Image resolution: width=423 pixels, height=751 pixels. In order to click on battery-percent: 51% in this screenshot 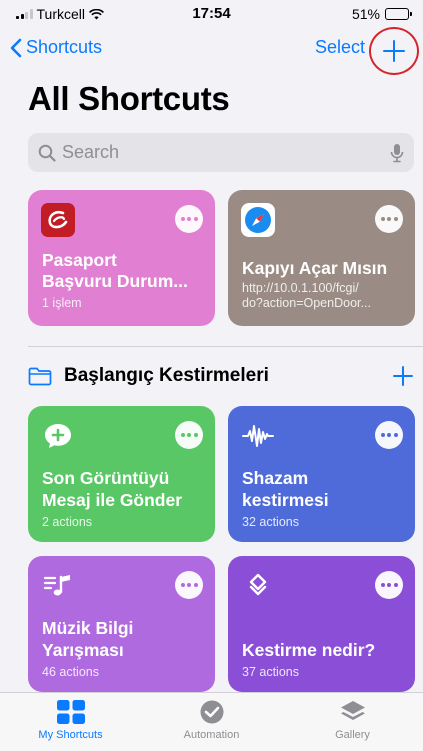, I will do `click(365, 14)`.